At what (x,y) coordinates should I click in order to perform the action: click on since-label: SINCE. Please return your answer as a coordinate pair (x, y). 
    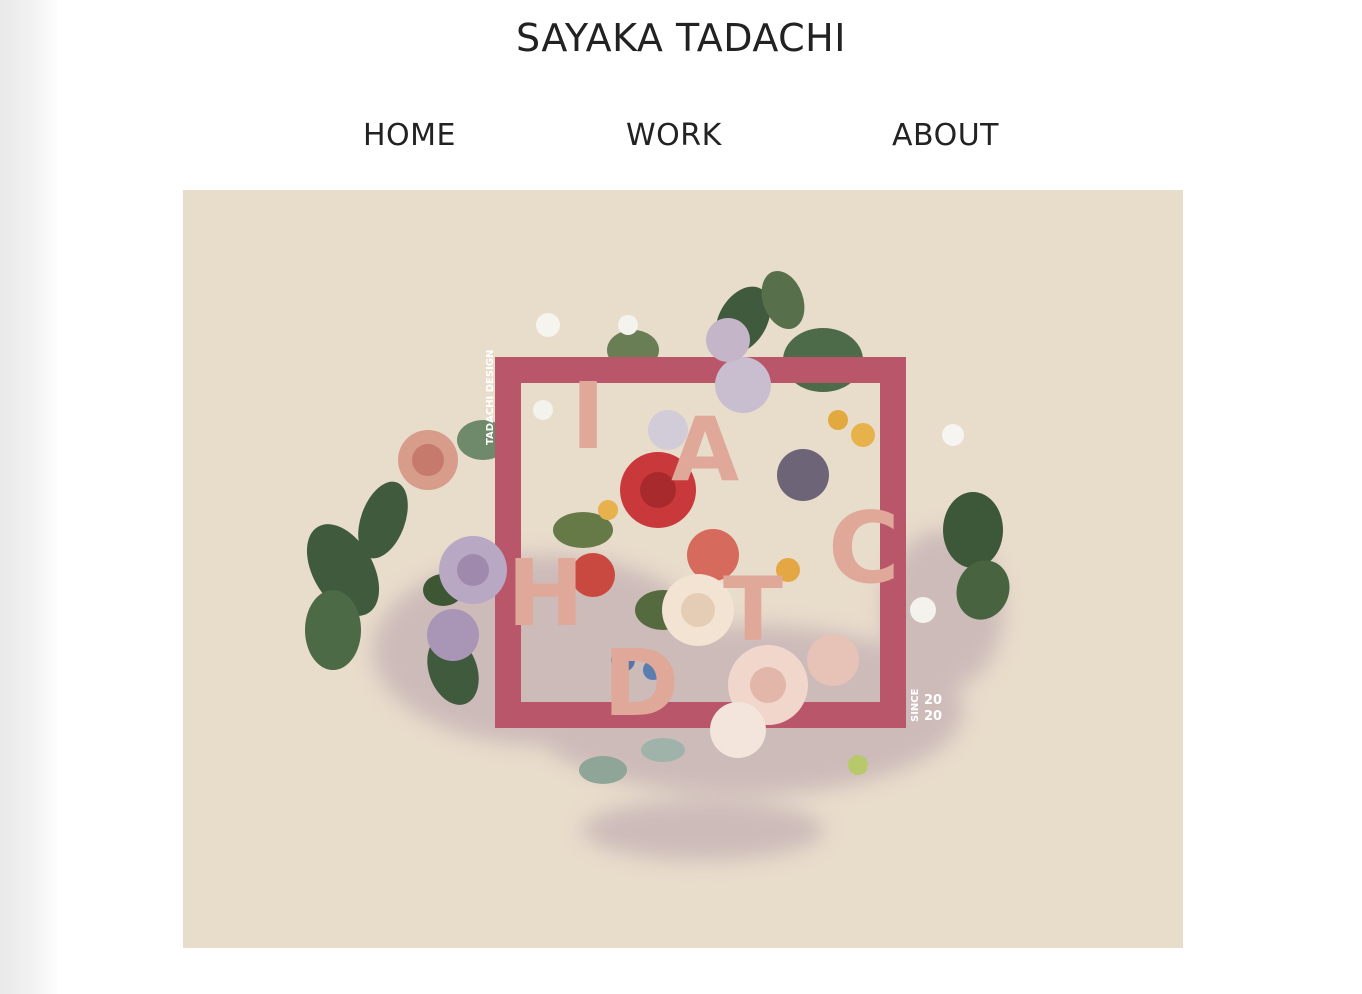
    Looking at the image, I should click on (915, 705).